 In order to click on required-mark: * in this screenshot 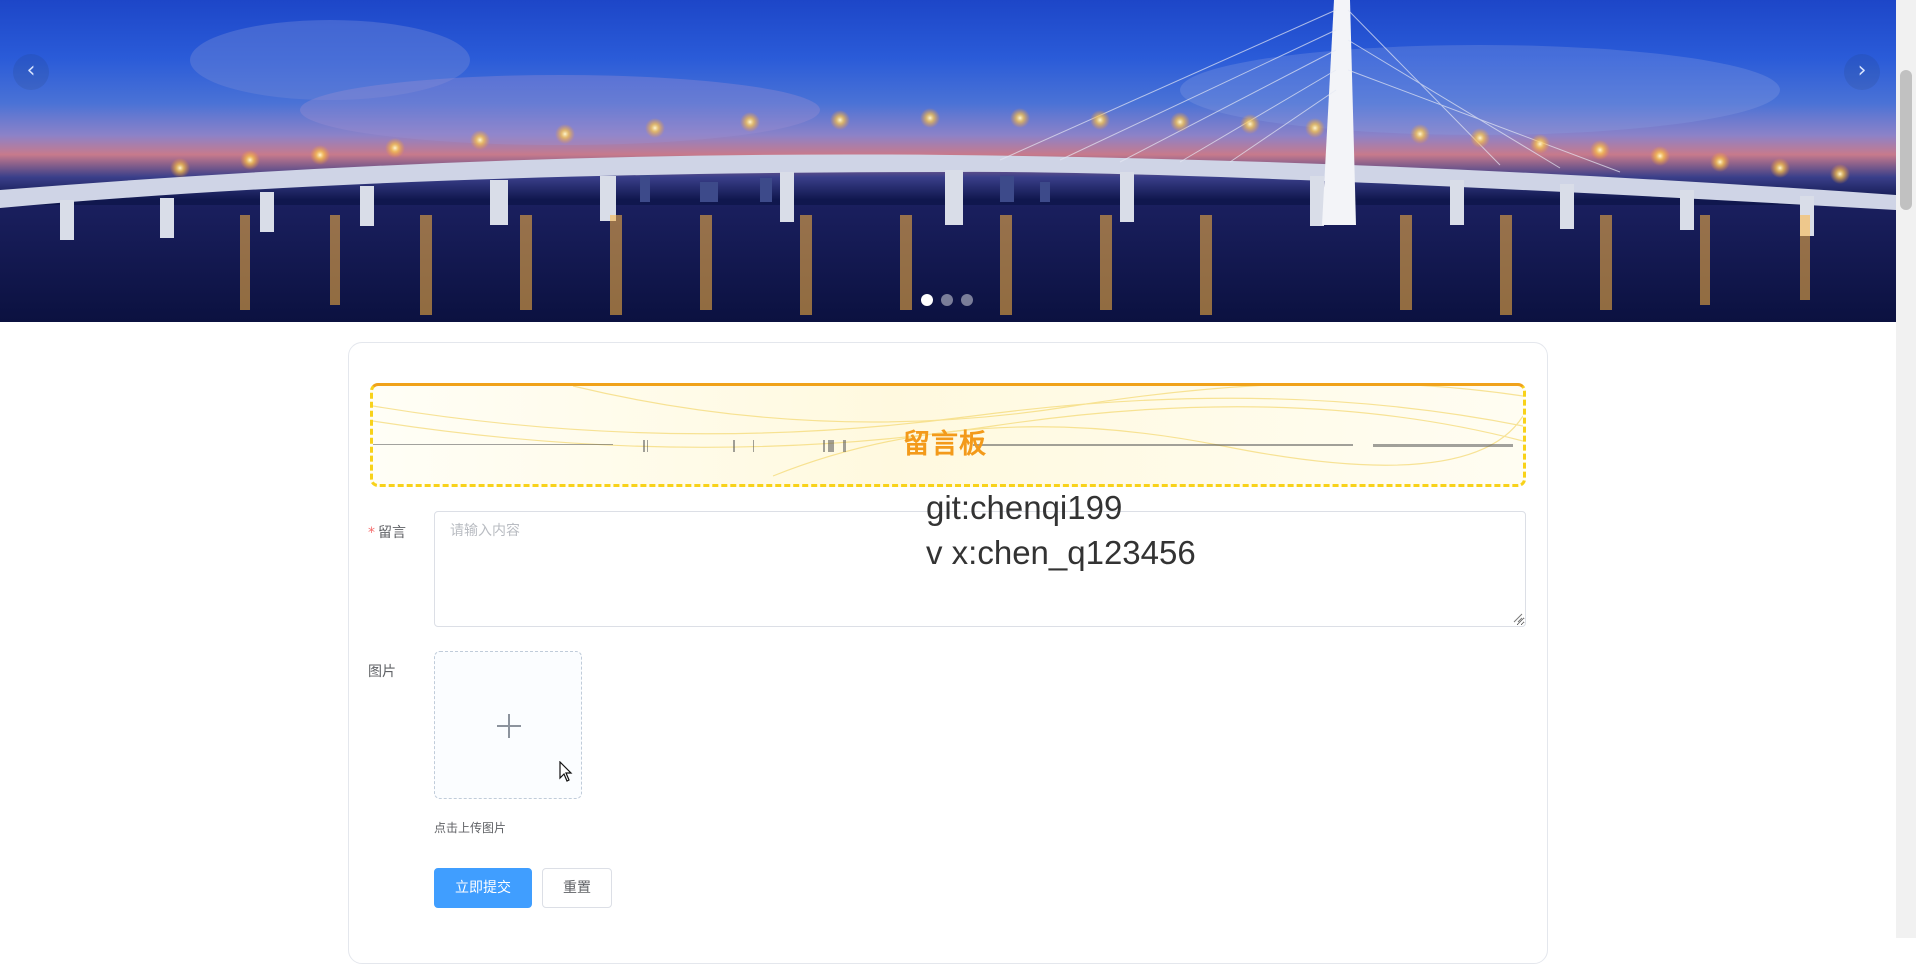, I will do `click(371, 533)`.